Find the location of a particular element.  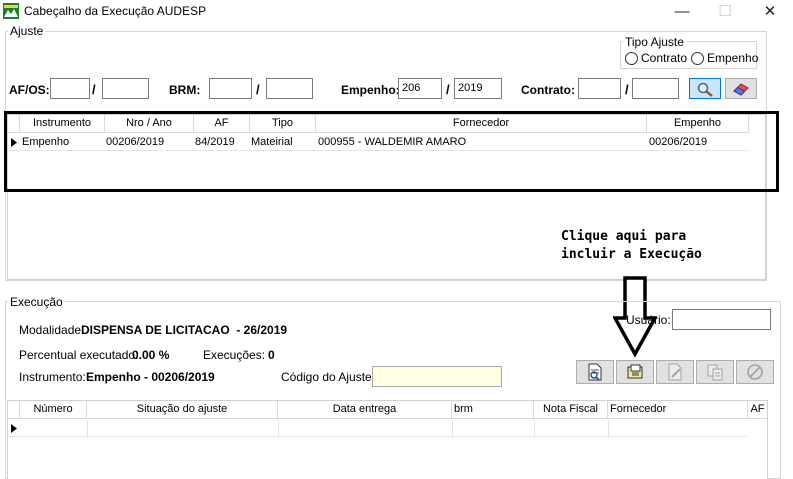

table-row is located at coordinates (377, 428).